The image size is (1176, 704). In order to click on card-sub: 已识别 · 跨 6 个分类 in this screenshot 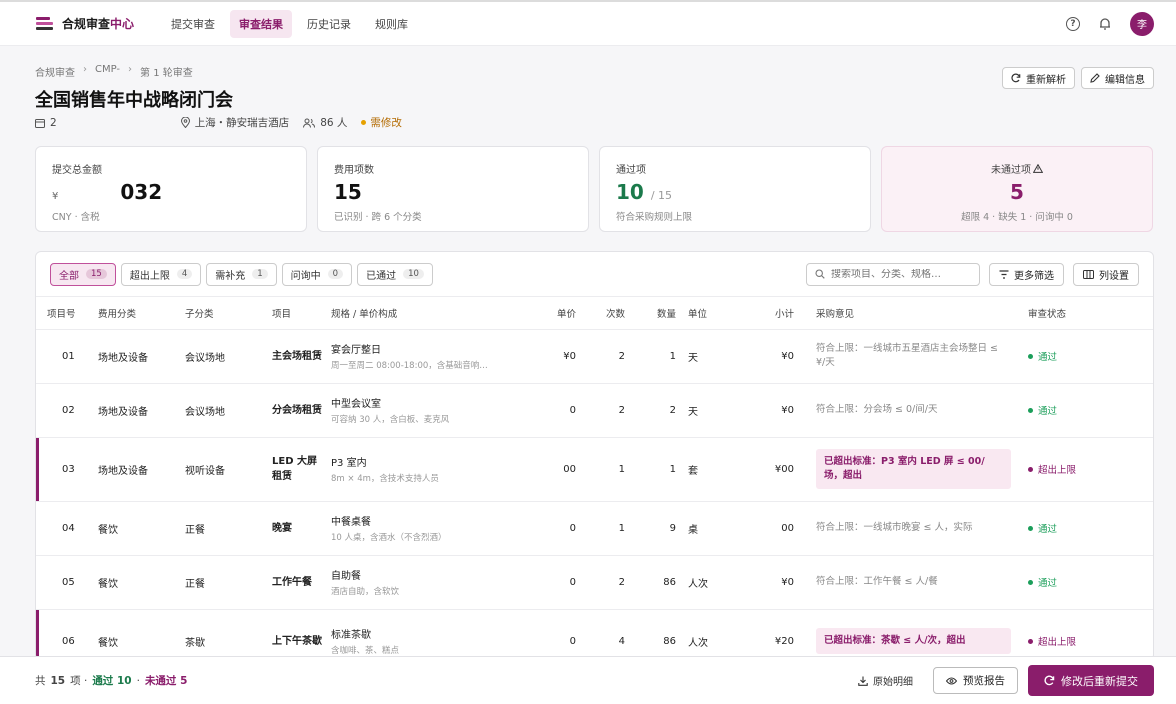, I will do `click(378, 217)`.